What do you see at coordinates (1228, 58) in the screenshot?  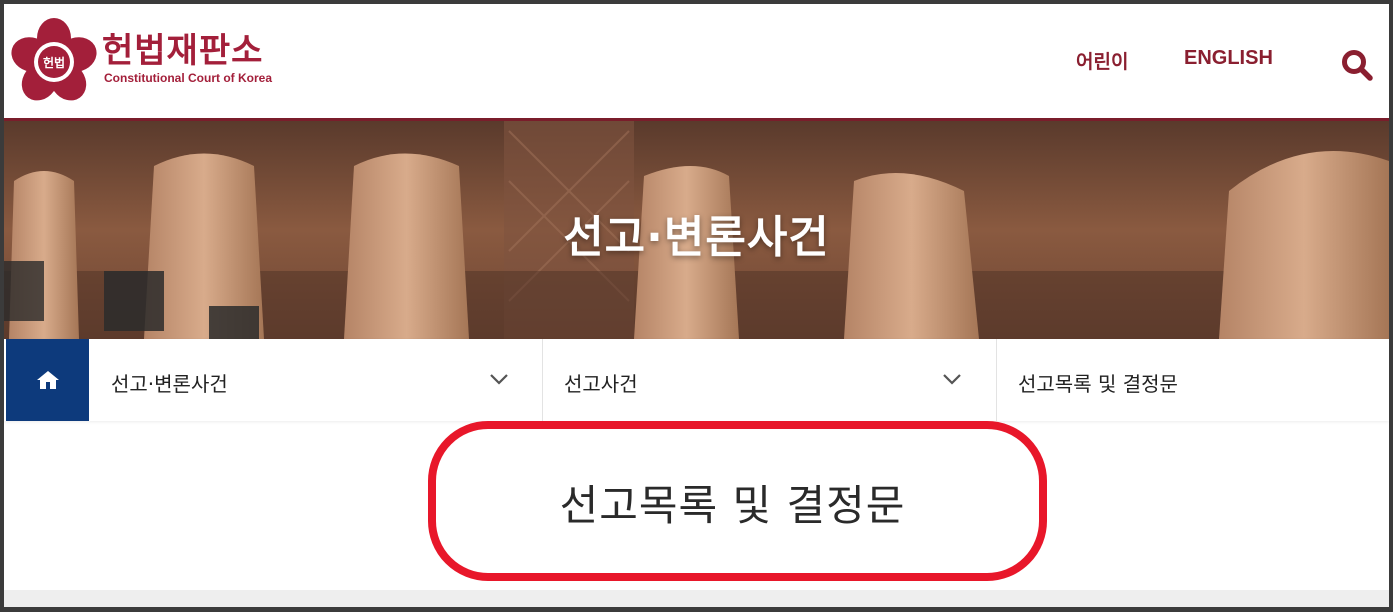 I see `nav-link-english: ENGLISH` at bounding box center [1228, 58].